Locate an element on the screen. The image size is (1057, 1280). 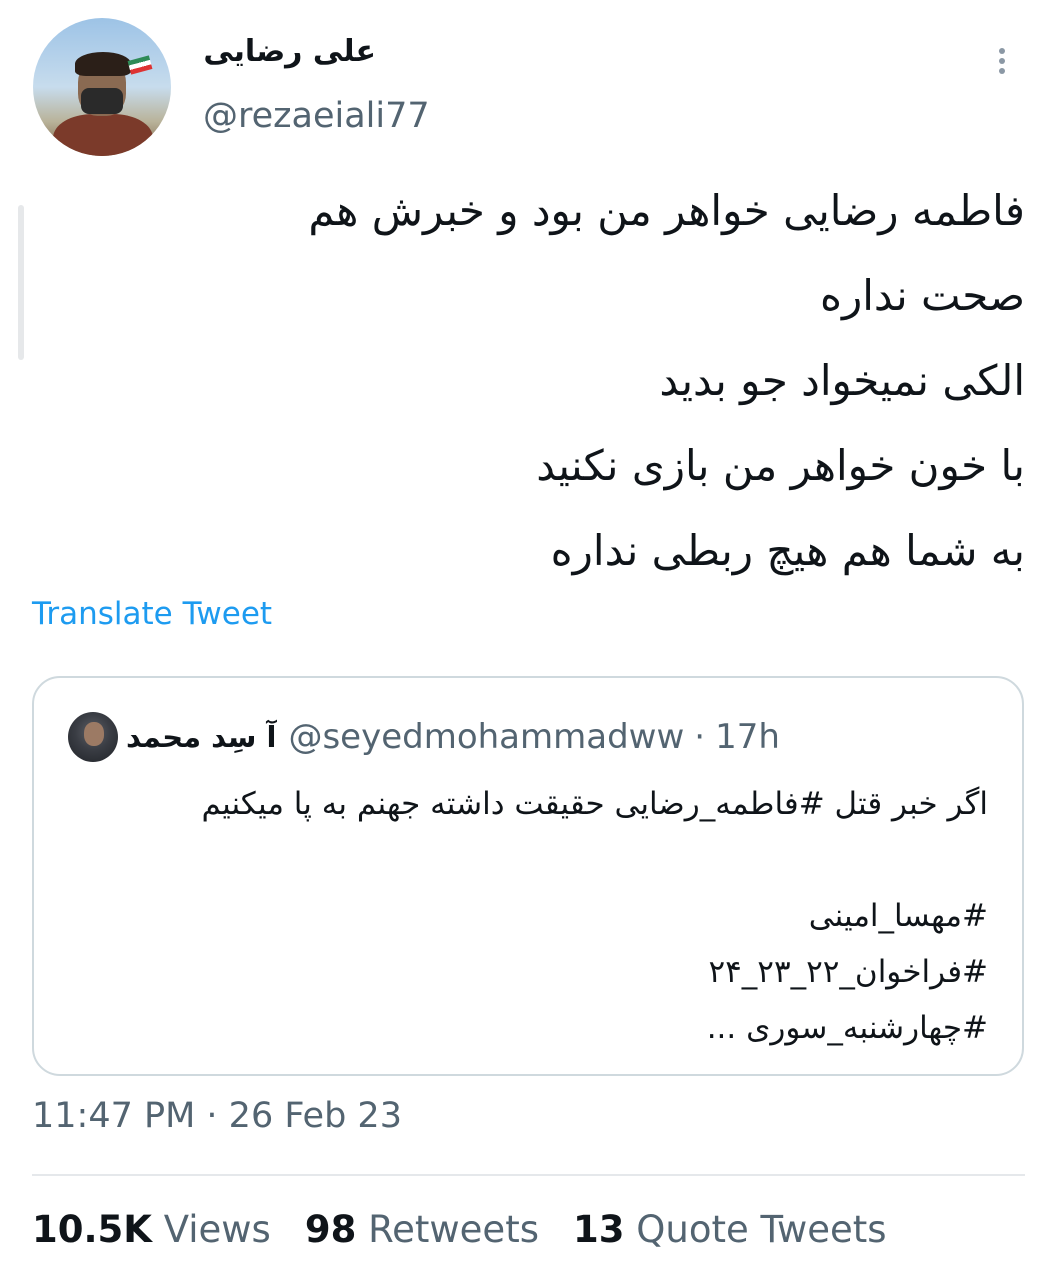
quote-tweets-count: 13 is located at coordinates (598, 1229).